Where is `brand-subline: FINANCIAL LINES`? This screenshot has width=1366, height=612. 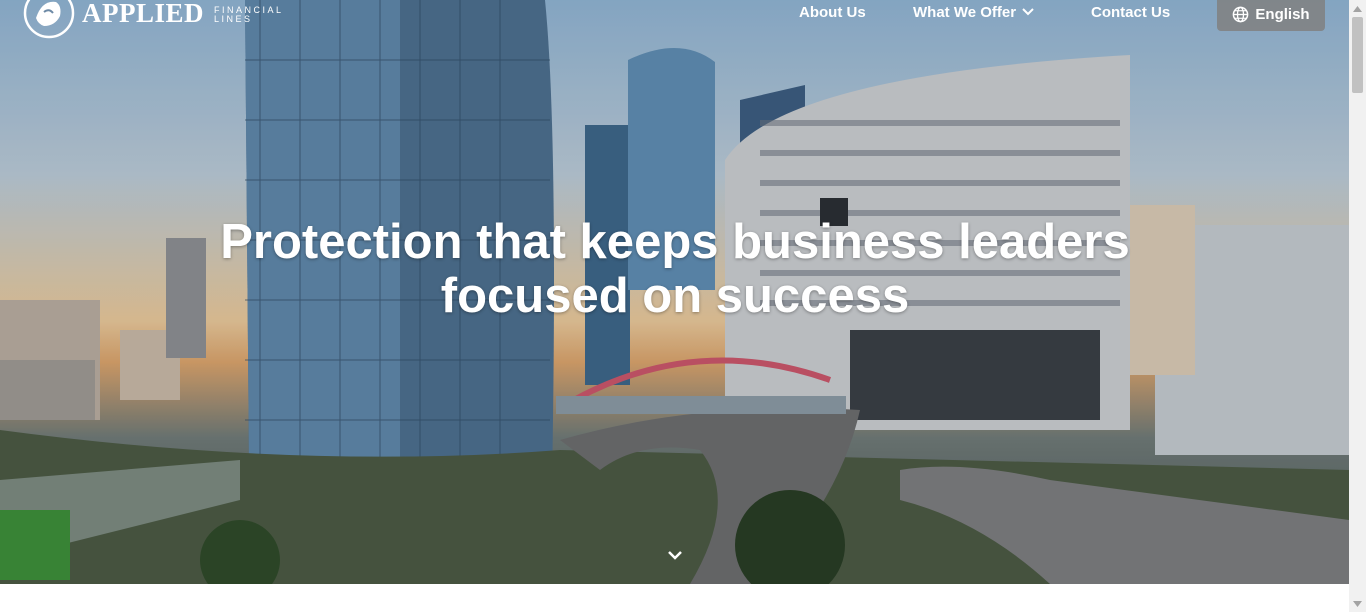 brand-subline: FINANCIAL LINES is located at coordinates (249, 15).